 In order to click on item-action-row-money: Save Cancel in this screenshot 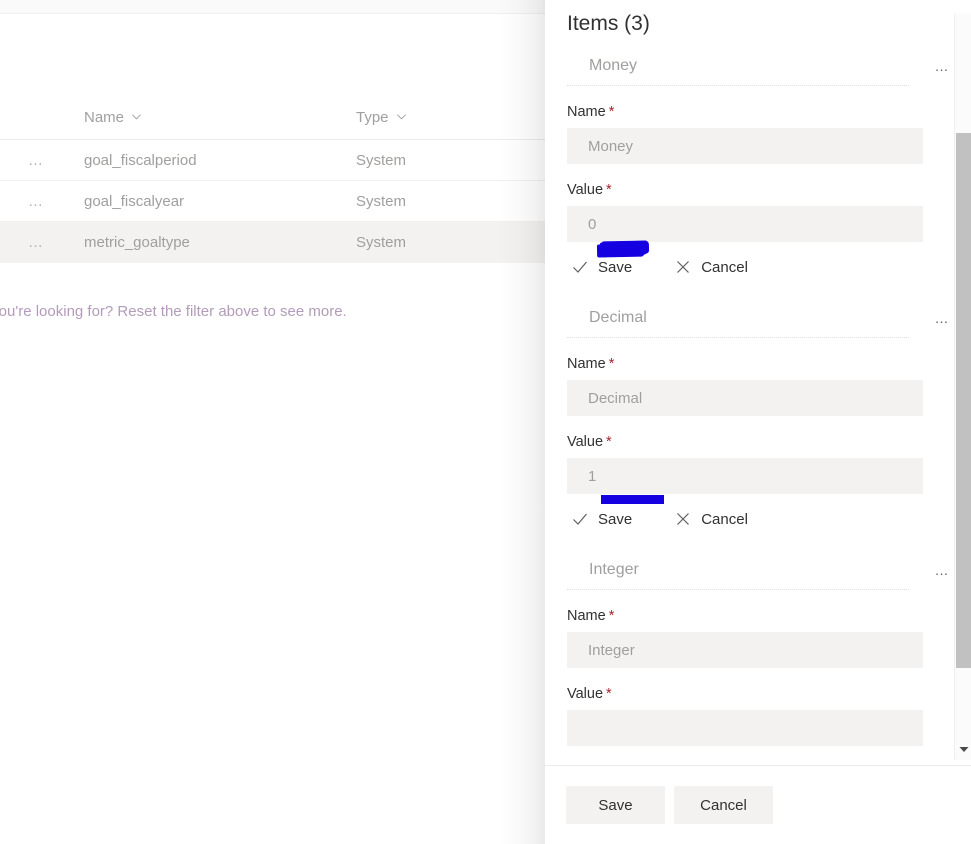, I will do `click(754, 262)`.